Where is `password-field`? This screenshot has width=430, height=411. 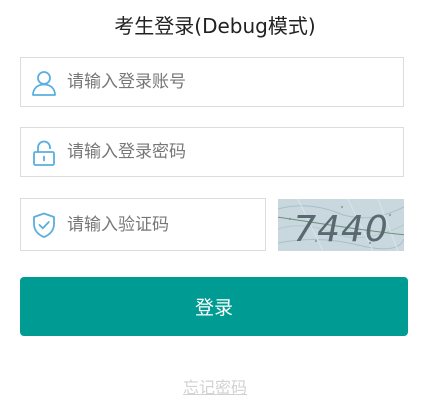 password-field is located at coordinates (212, 152).